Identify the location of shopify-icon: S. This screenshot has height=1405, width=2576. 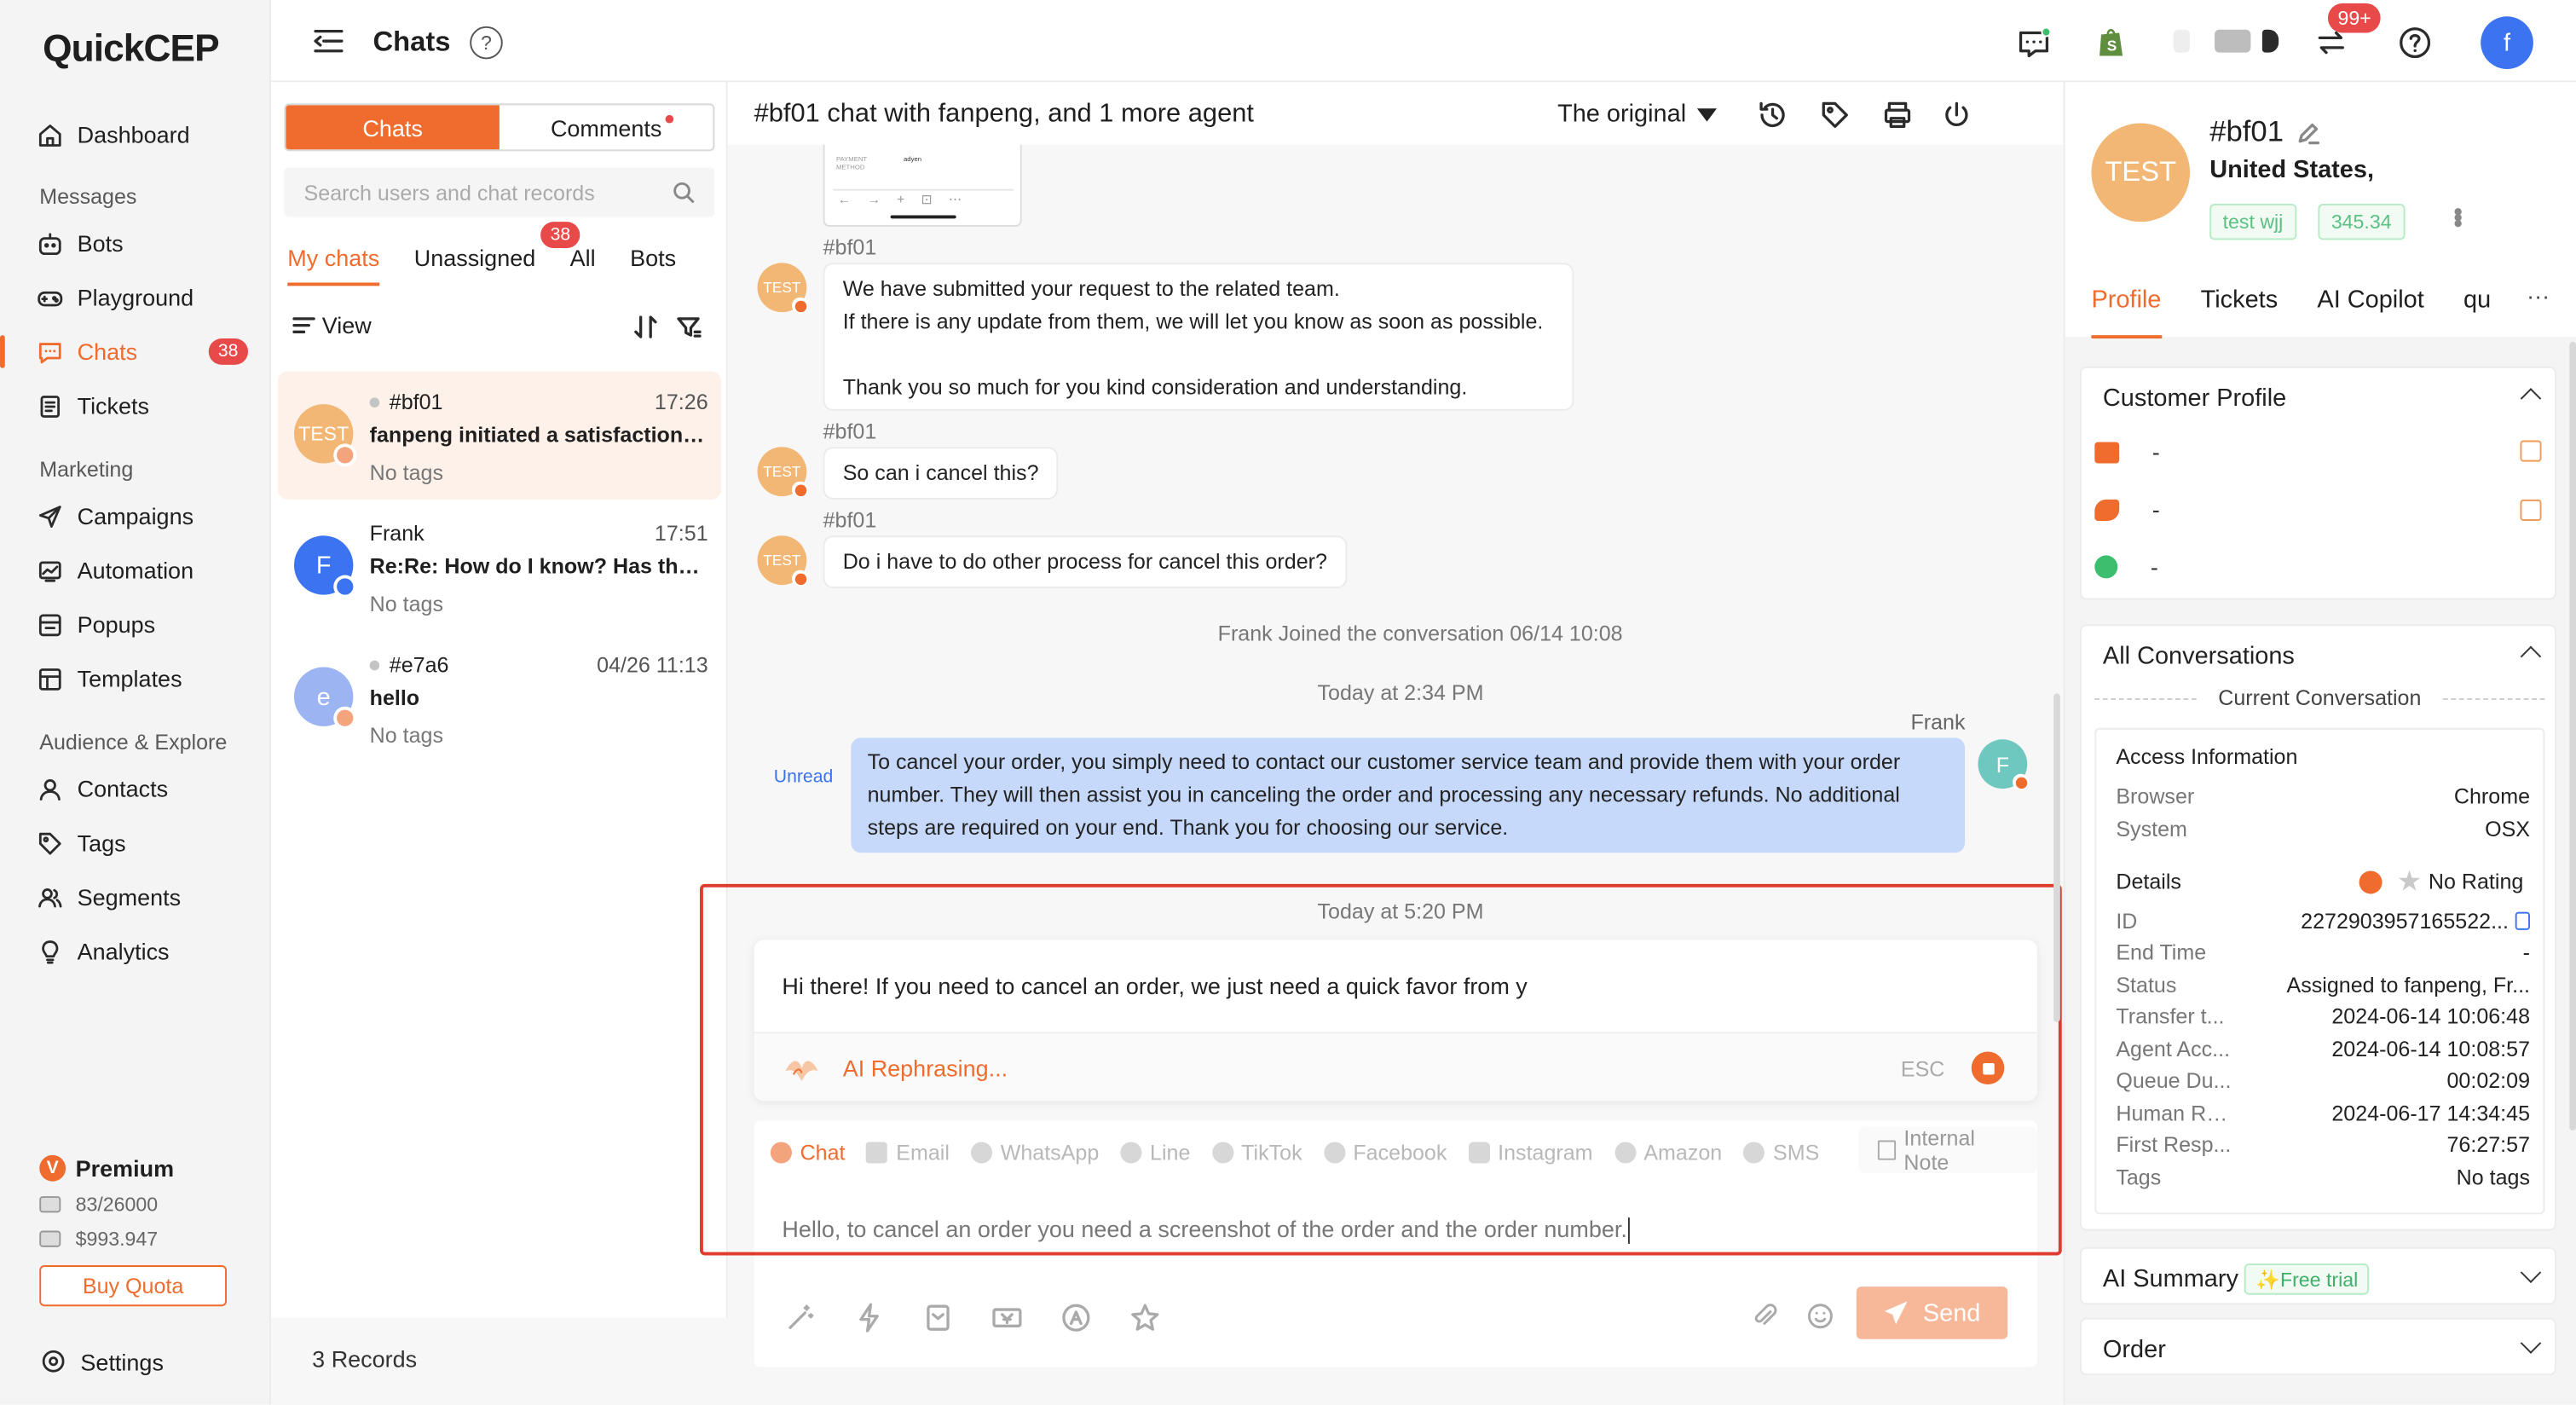
(2110, 43).